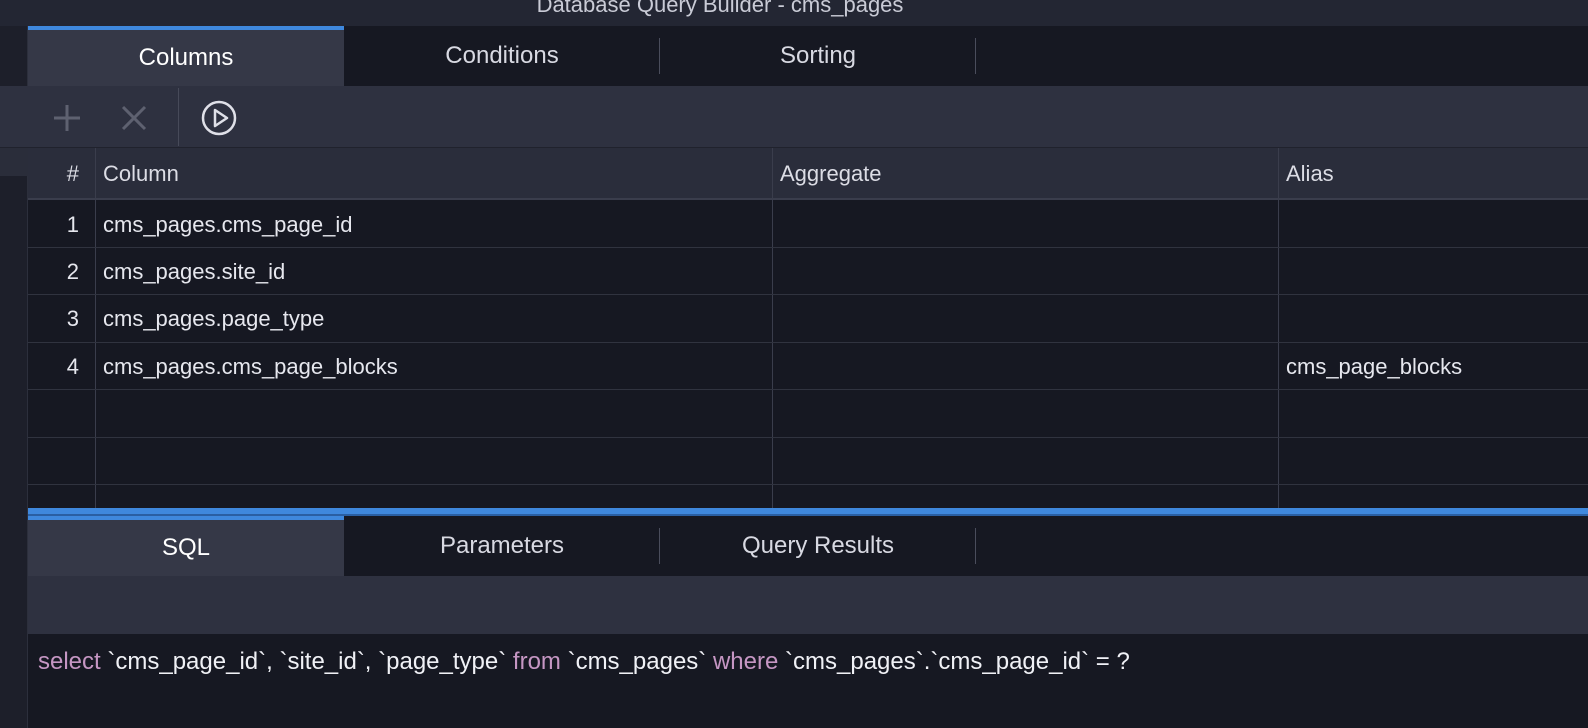  Describe the element at coordinates (1025, 174) in the screenshot. I see `header-aggregate: Aggregate` at that location.